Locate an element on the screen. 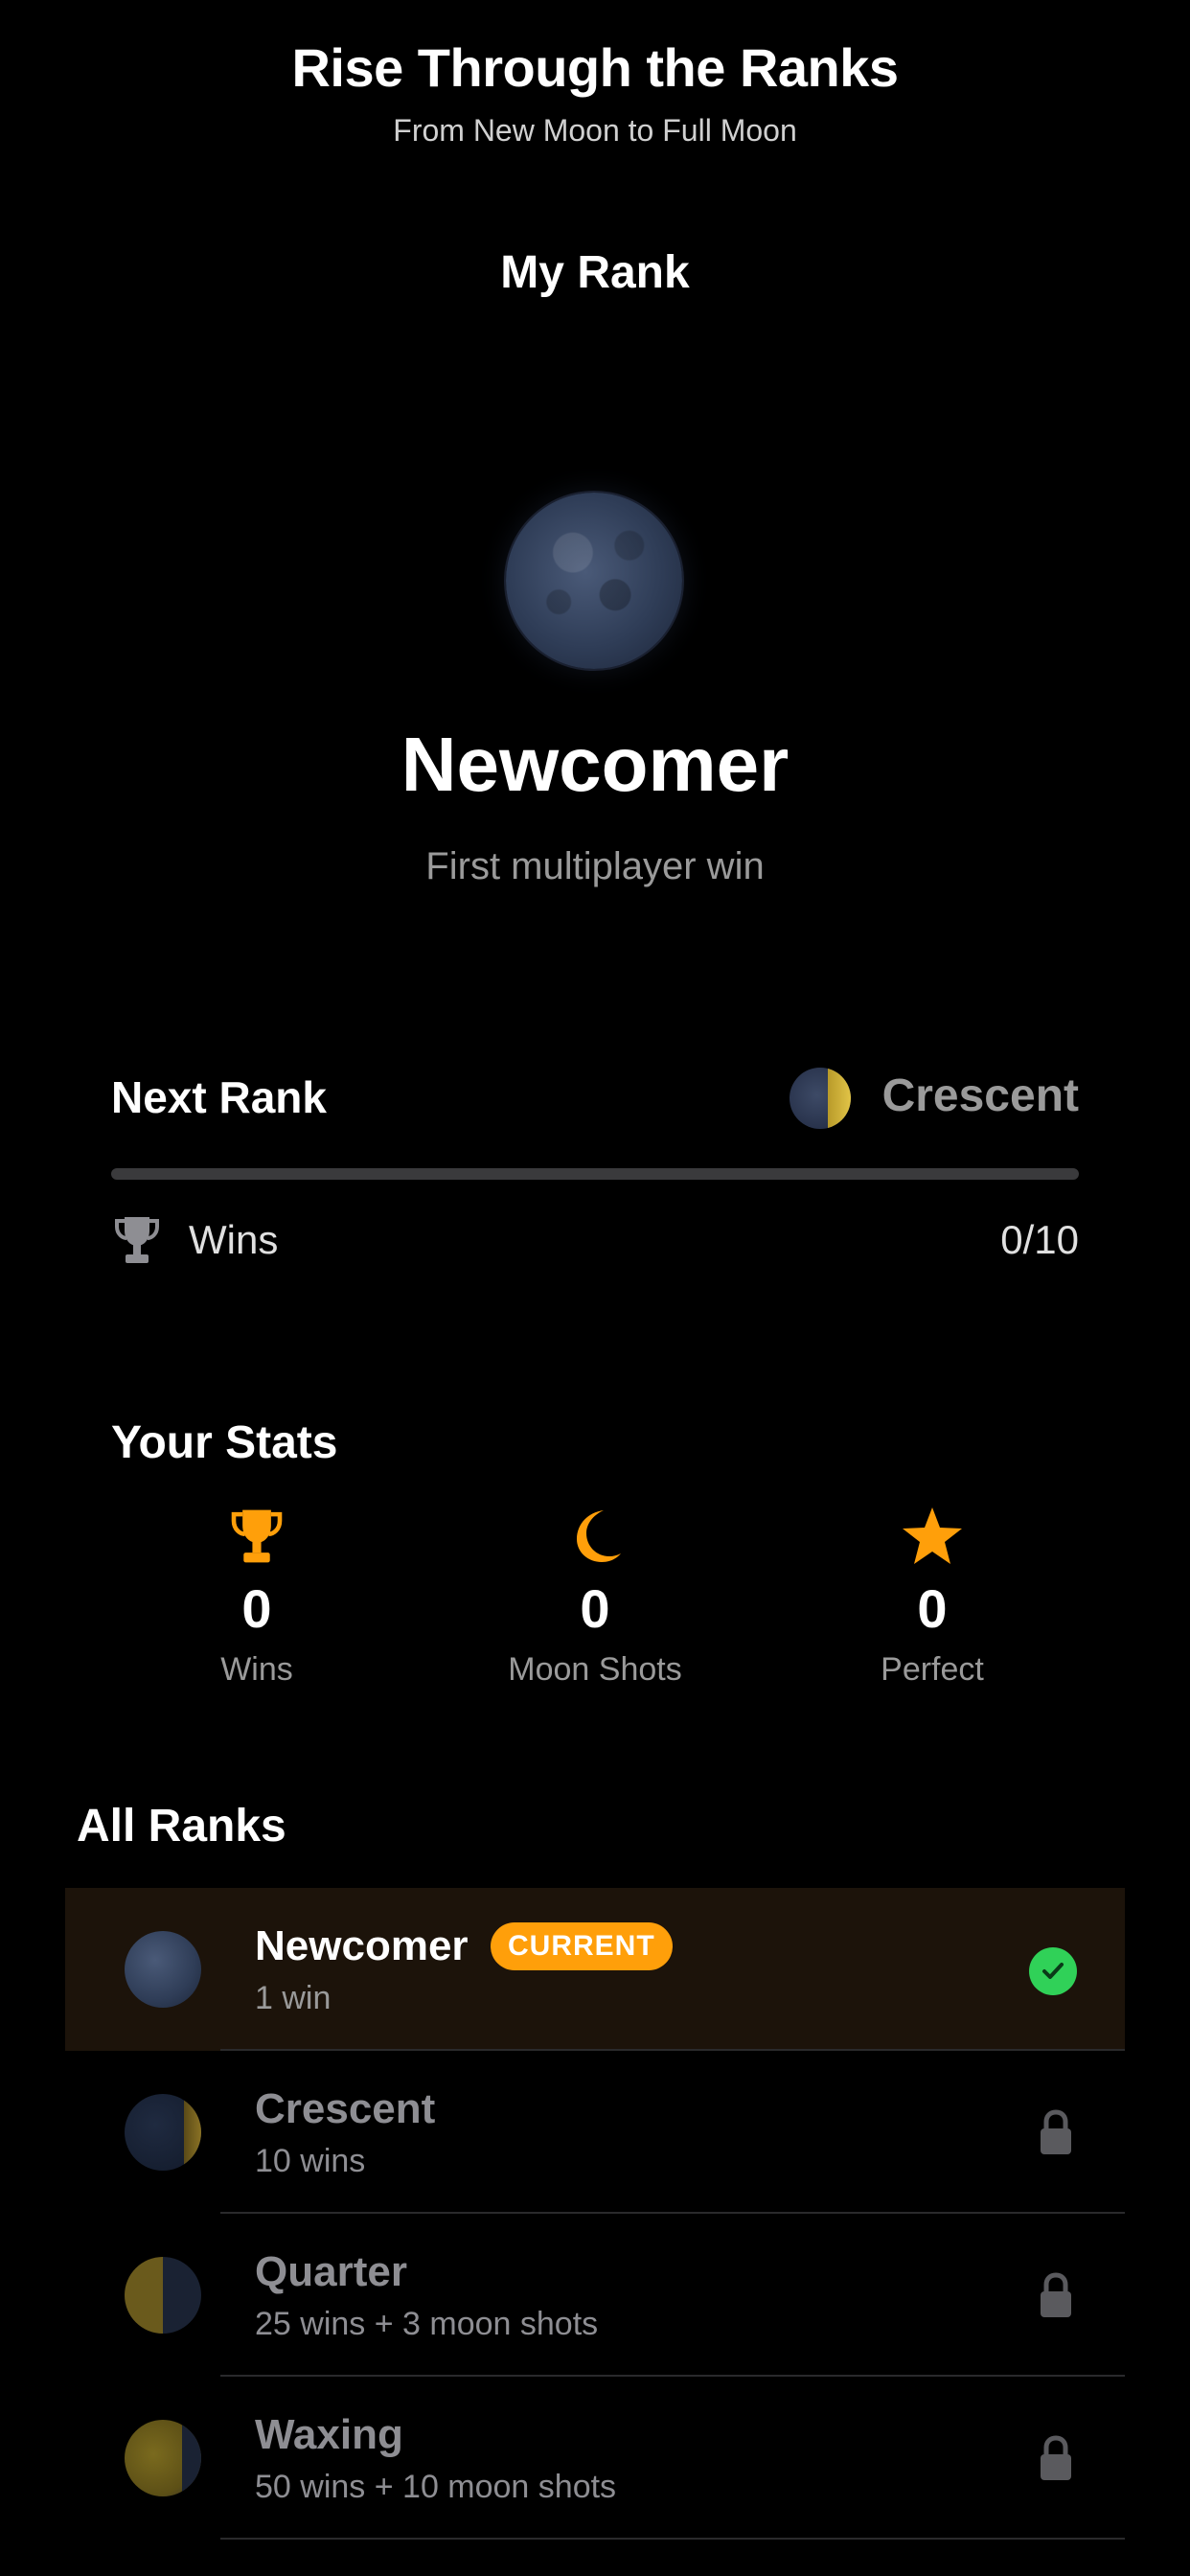 The height and width of the screenshot is (2576, 1190). stat-moon-shots: 0 Moon Shots is located at coordinates (595, 1596).